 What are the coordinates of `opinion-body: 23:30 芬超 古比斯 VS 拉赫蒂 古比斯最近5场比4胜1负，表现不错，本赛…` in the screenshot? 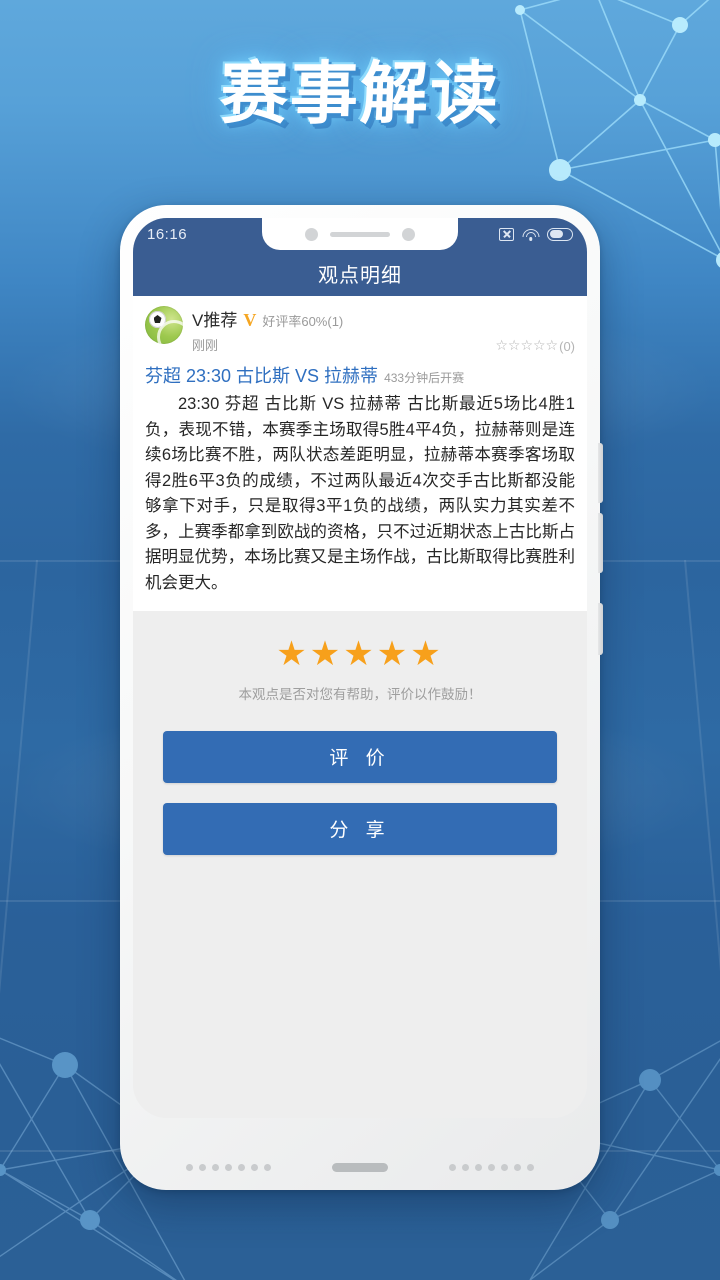 It's located at (360, 493).